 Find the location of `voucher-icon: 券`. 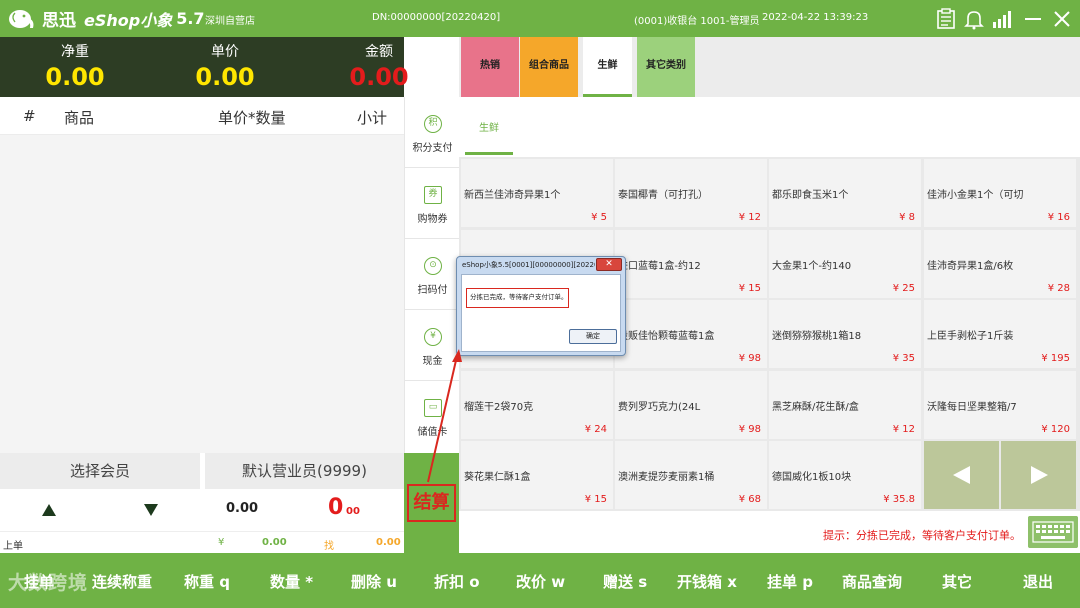

voucher-icon: 券 is located at coordinates (433, 195).